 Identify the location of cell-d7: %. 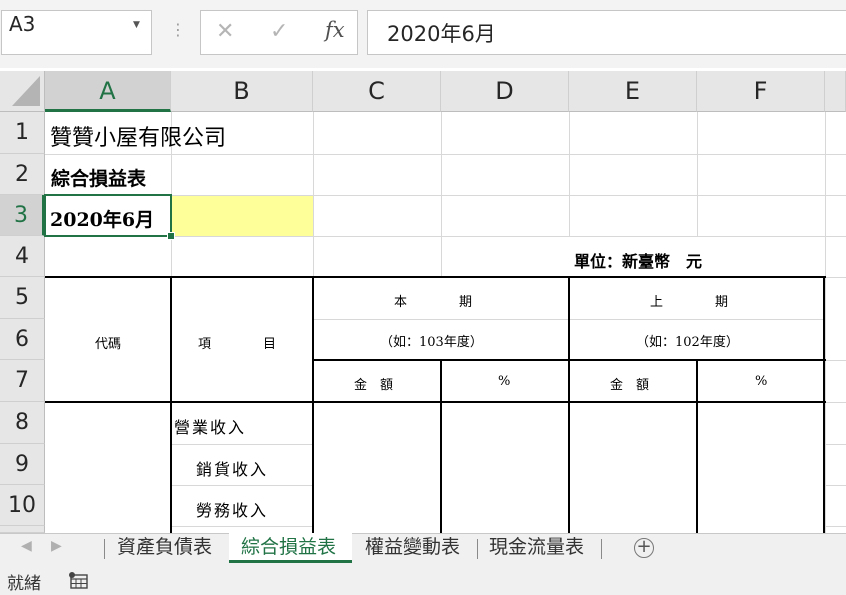
(504, 381).